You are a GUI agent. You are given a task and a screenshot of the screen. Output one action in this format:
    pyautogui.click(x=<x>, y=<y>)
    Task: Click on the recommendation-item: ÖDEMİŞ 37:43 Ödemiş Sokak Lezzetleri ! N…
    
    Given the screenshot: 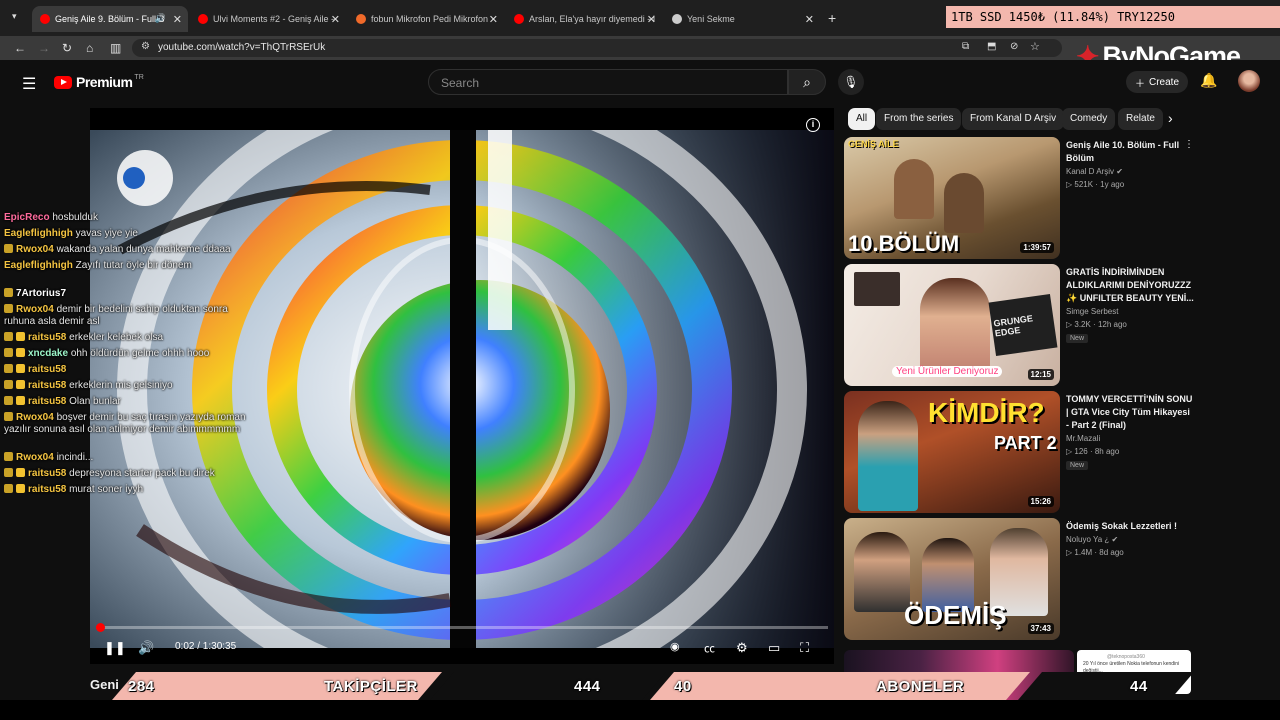 What is the action you would take?
    pyautogui.click(x=1019, y=579)
    